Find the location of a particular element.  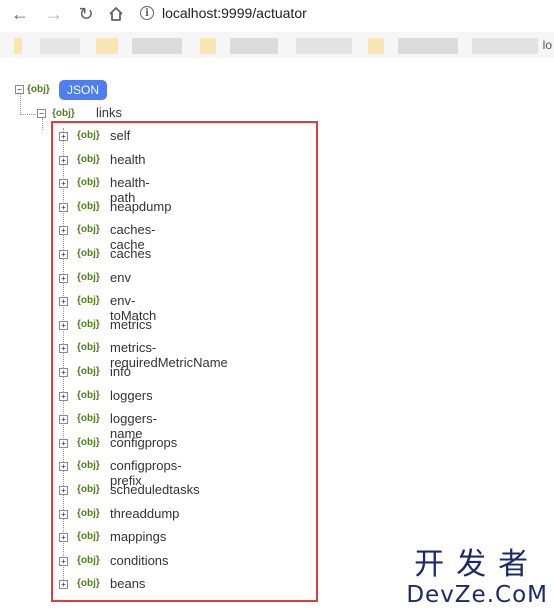

browser-toolbar: ← → ↻ i localhost:9999/actuator is located at coordinates (277, 14).